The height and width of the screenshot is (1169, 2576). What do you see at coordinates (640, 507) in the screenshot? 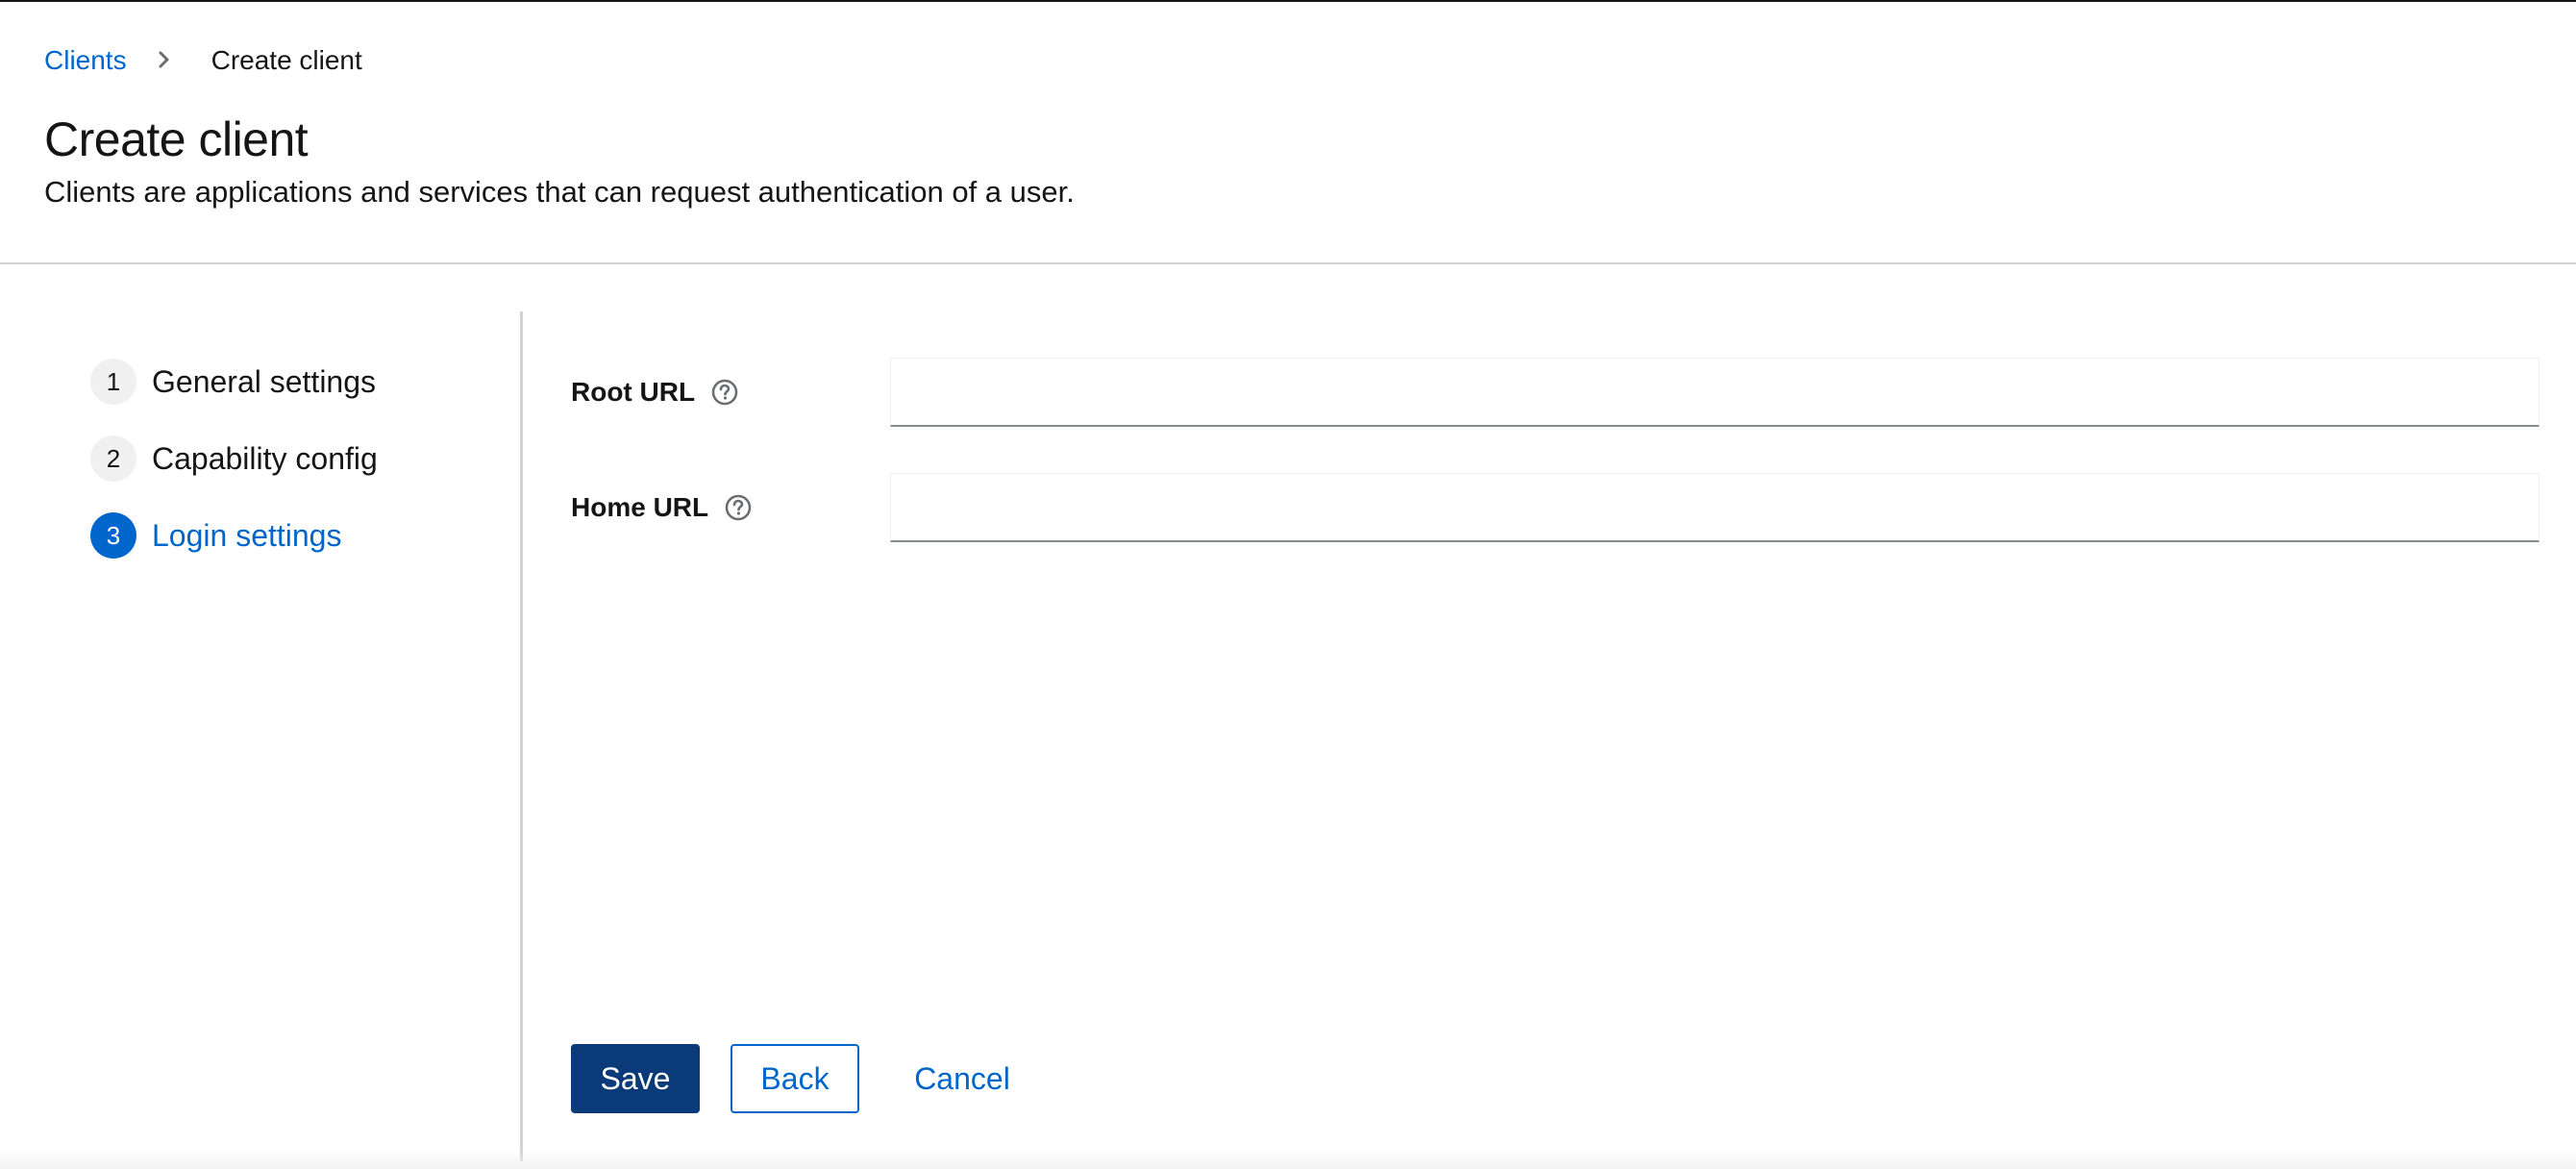
I see `home-url-label-text: Home URL` at bounding box center [640, 507].